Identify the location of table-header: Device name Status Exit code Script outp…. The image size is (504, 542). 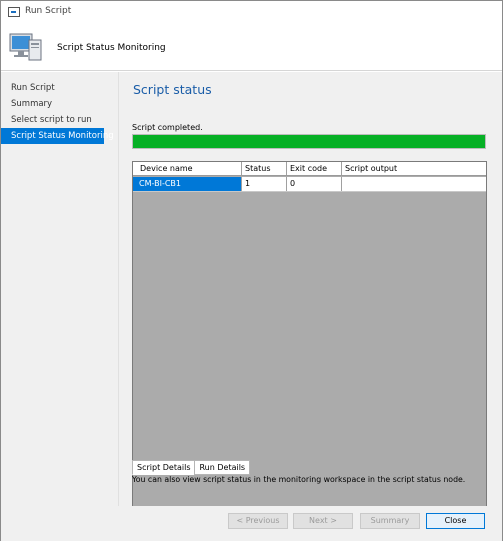
(309, 169).